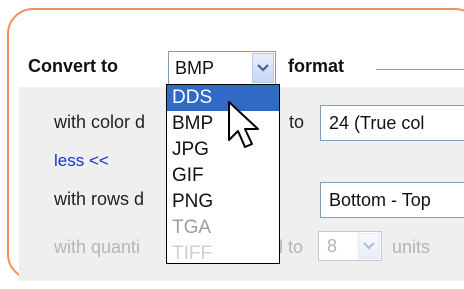  Describe the element at coordinates (81, 161) in the screenshot. I see `less-link: less <<` at that location.